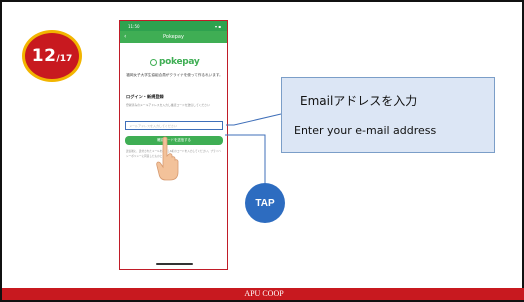 This screenshot has height=302, width=524. Describe the element at coordinates (44, 56) in the screenshot. I see `page-current: 12` at that location.